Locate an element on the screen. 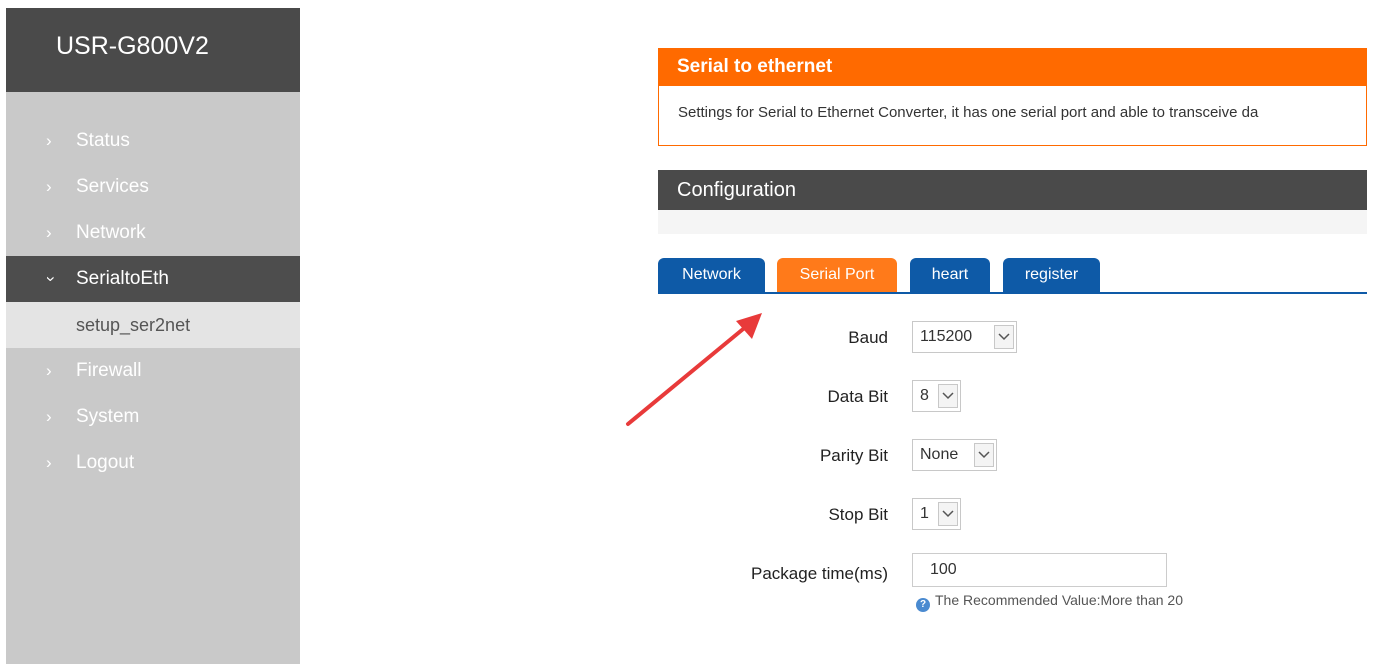 This screenshot has width=1375, height=664. sidebar-item-label: SerialtoEth is located at coordinates (122, 278).